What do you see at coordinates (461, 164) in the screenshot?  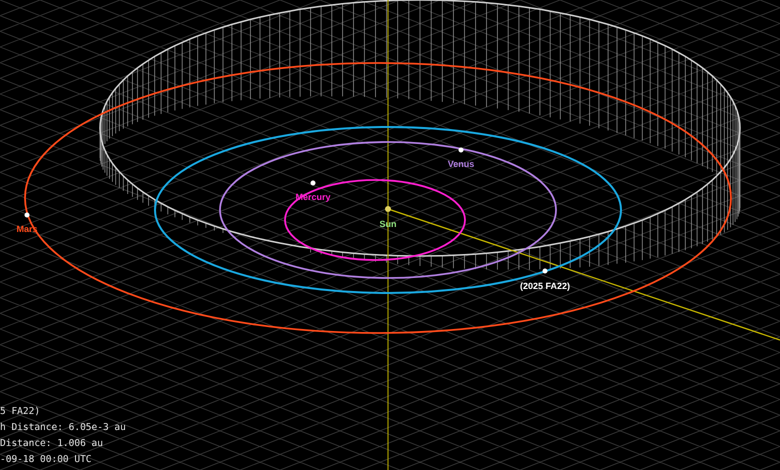 I see `body-label: Venus` at bounding box center [461, 164].